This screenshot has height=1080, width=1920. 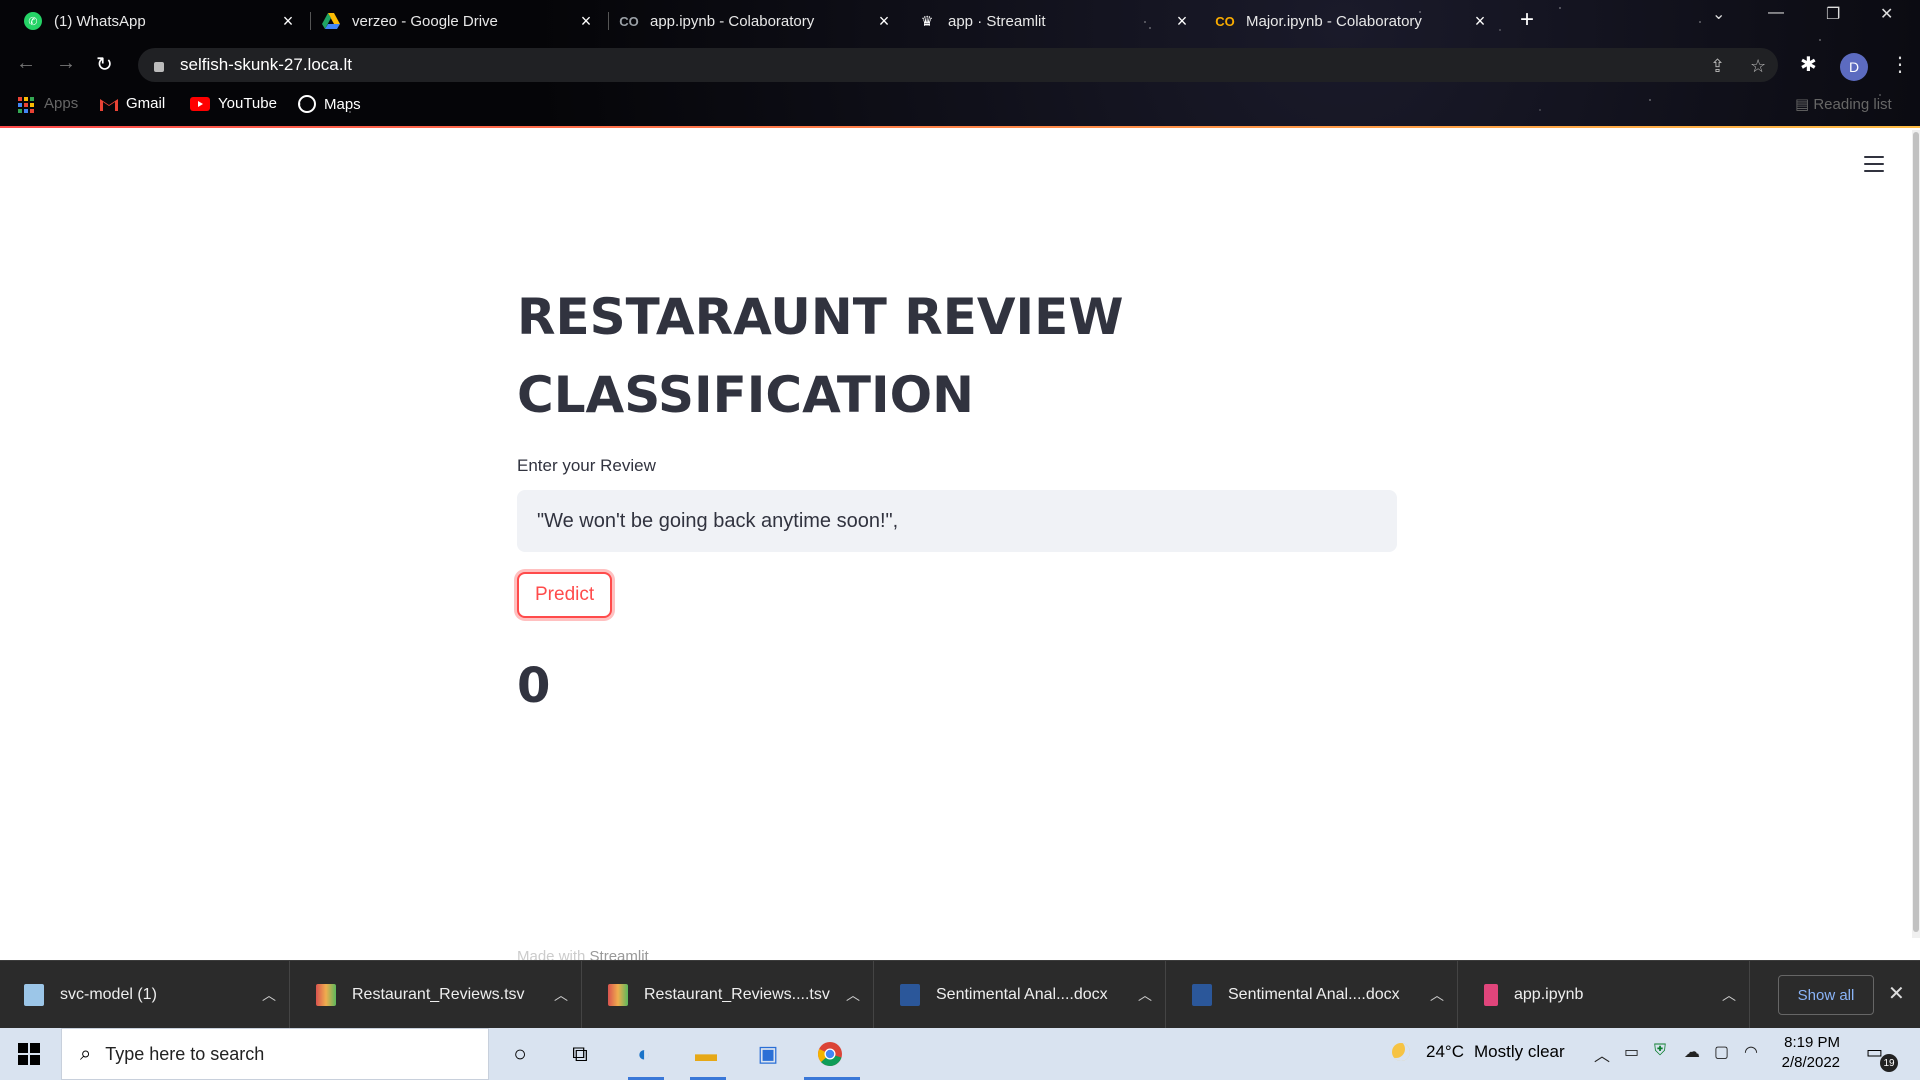 I want to click on taskbar-search-box: ⌕ Type here to search, so click(x=275, y=1054).